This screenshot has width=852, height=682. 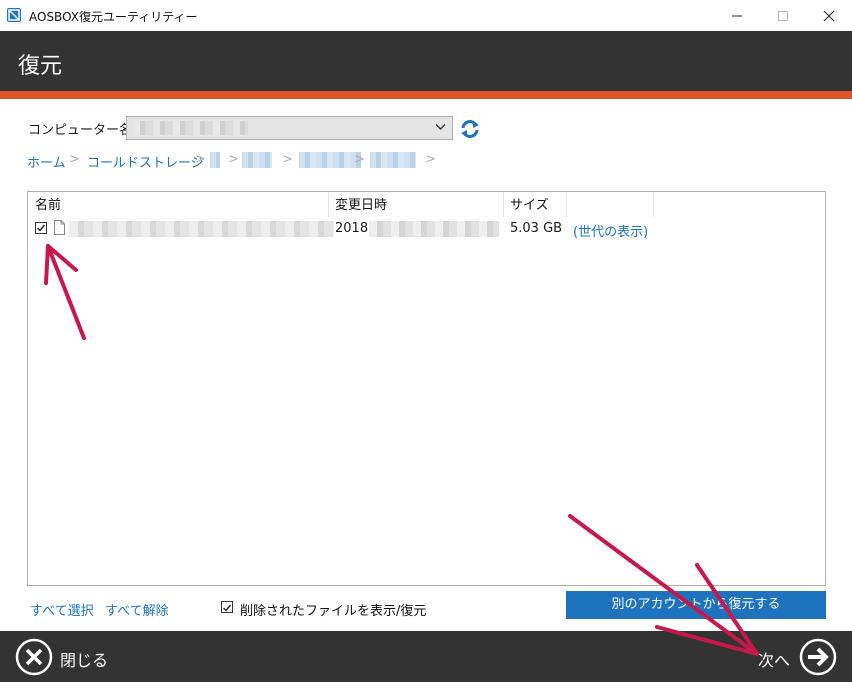 I want to click on footer-bar: 閉じる 次へ, so click(x=426, y=656).